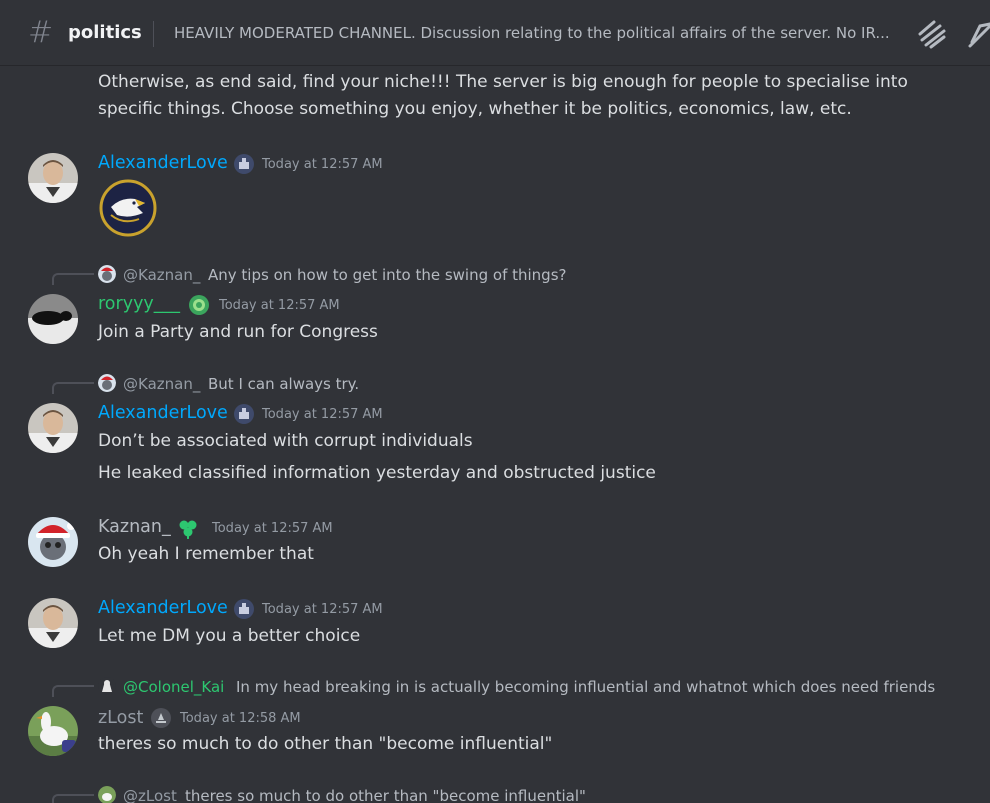  What do you see at coordinates (107, 686) in the screenshot?
I see `reply-avatar-colonel-kai` at bounding box center [107, 686].